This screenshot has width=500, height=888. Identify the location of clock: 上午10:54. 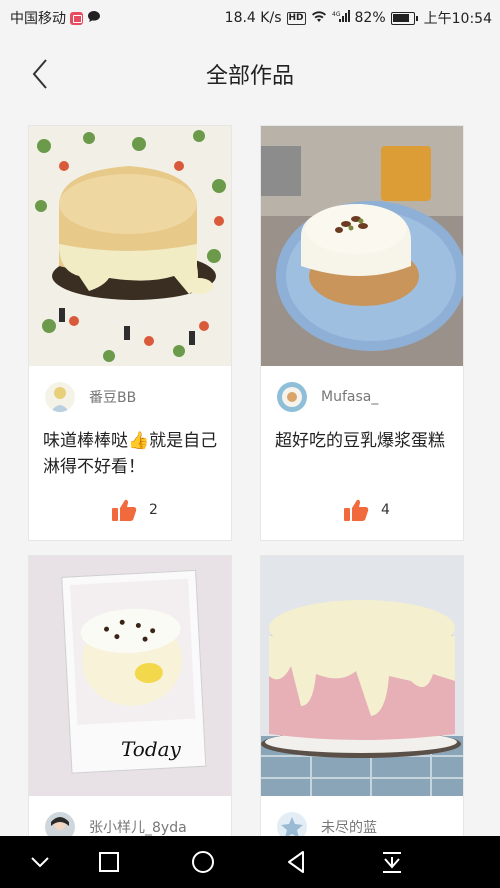
(457, 19).